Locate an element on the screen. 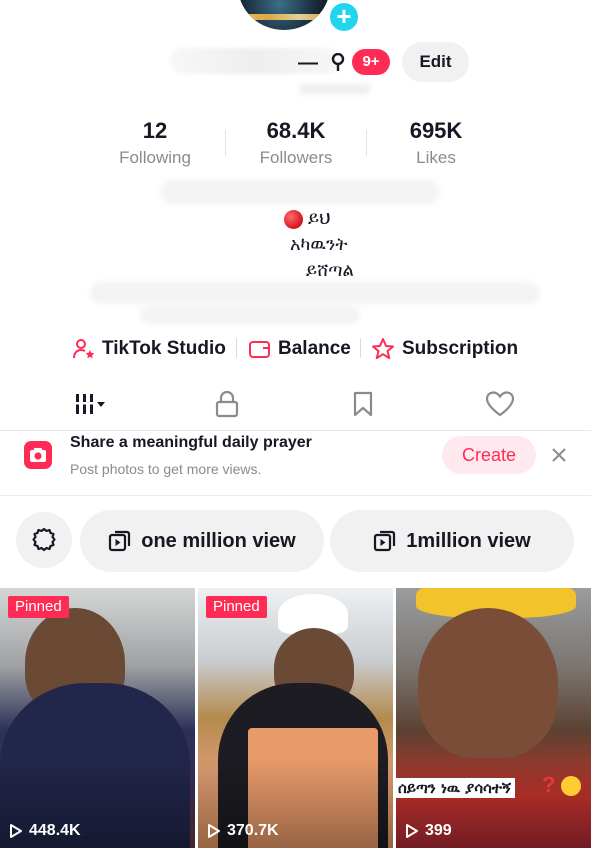  grid-bars-icon is located at coordinates (90, 404).